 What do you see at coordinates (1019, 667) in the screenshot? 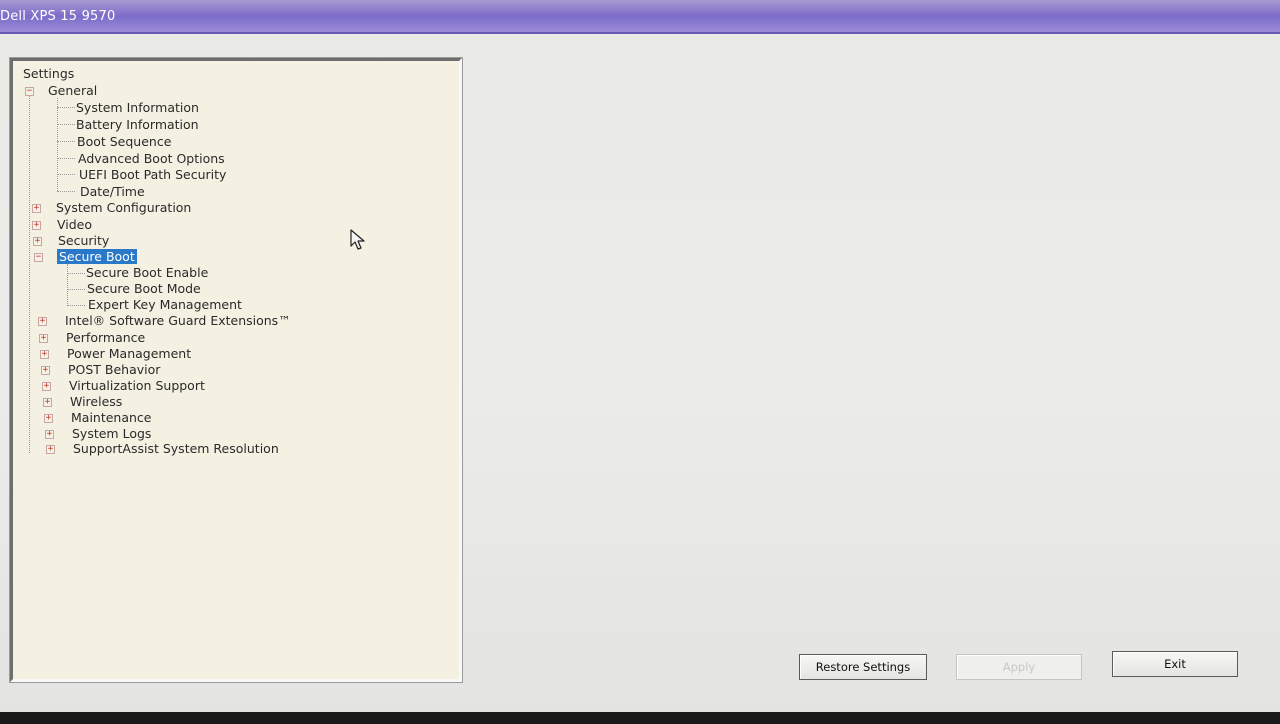
I see `apply-button: Apply` at bounding box center [1019, 667].